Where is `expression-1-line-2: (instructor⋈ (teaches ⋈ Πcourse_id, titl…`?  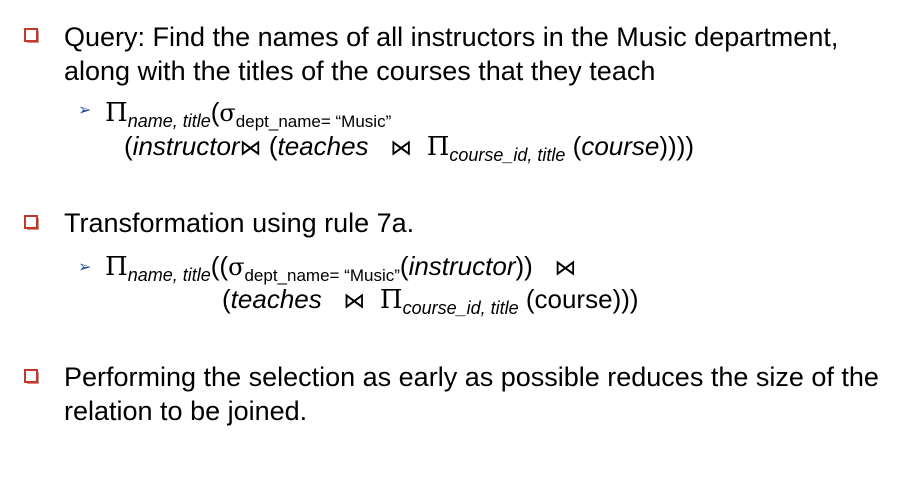
expression-1-line-2: (instructor⋈ (teaches ⋈ Πcourse_id, titl… is located at coordinates (409, 148).